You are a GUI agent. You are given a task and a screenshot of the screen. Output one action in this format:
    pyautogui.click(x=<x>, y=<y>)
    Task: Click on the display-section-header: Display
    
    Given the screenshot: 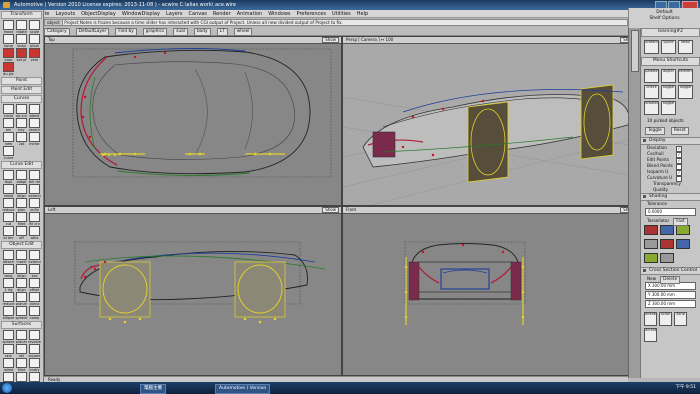 What is the action you would take?
    pyautogui.click(x=670, y=141)
    